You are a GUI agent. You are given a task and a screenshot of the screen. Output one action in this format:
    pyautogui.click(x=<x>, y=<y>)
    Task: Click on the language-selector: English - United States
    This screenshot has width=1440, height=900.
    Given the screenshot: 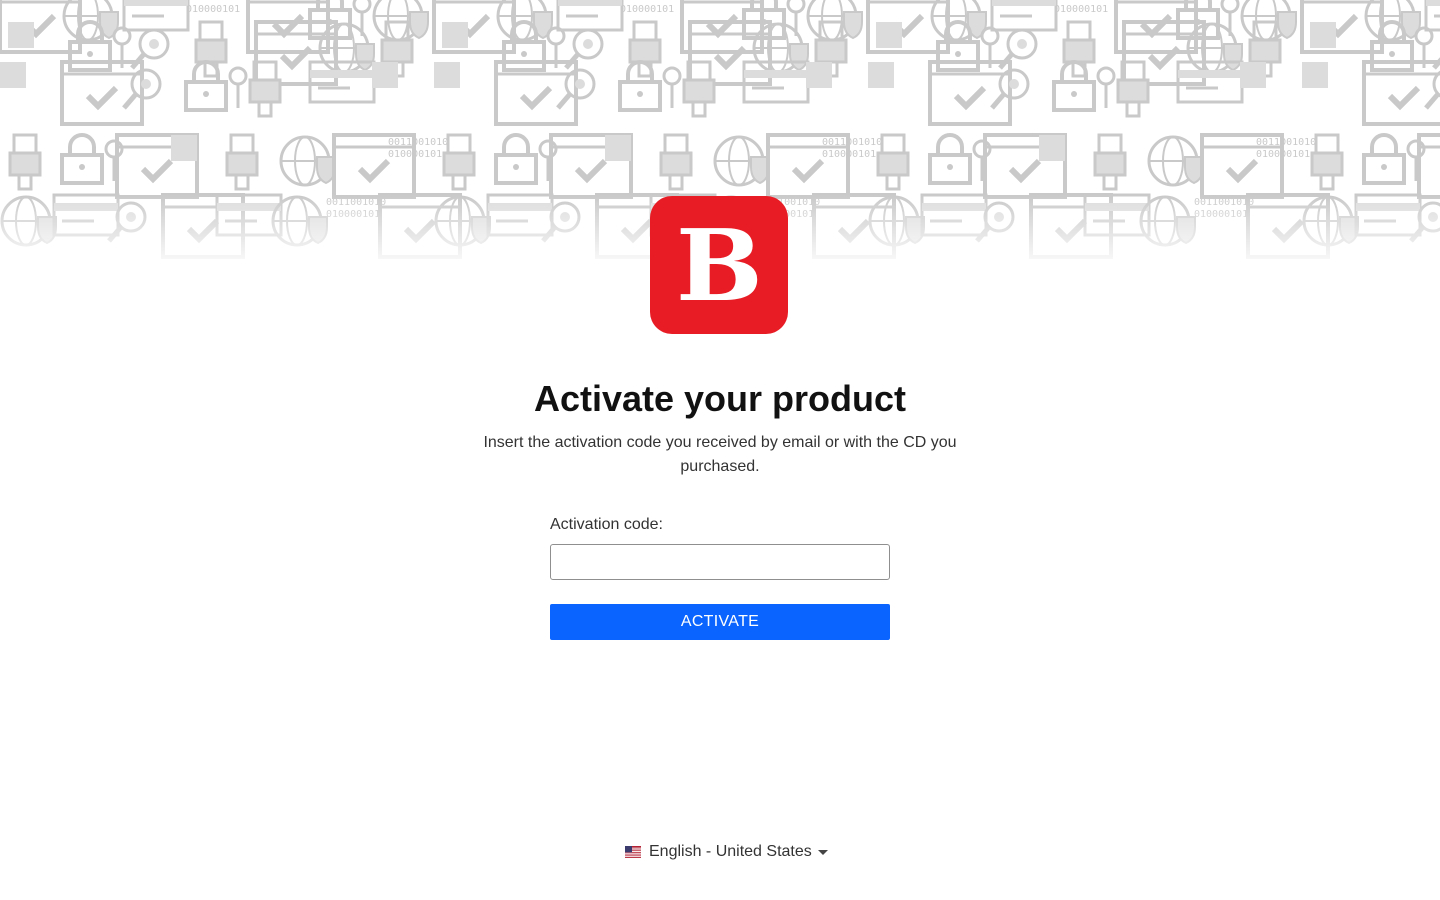 What is the action you would take?
    pyautogui.click(x=726, y=852)
    